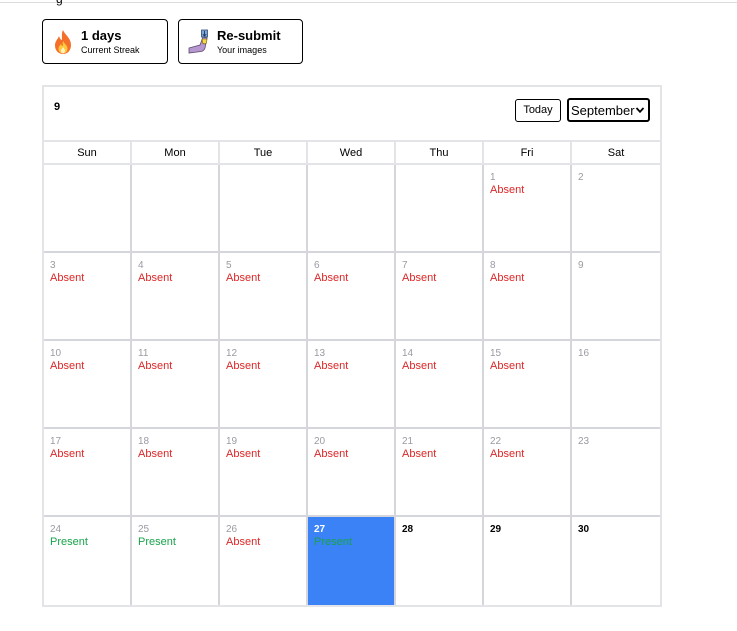  What do you see at coordinates (101, 35) in the screenshot?
I see `streak-count: 1 days` at bounding box center [101, 35].